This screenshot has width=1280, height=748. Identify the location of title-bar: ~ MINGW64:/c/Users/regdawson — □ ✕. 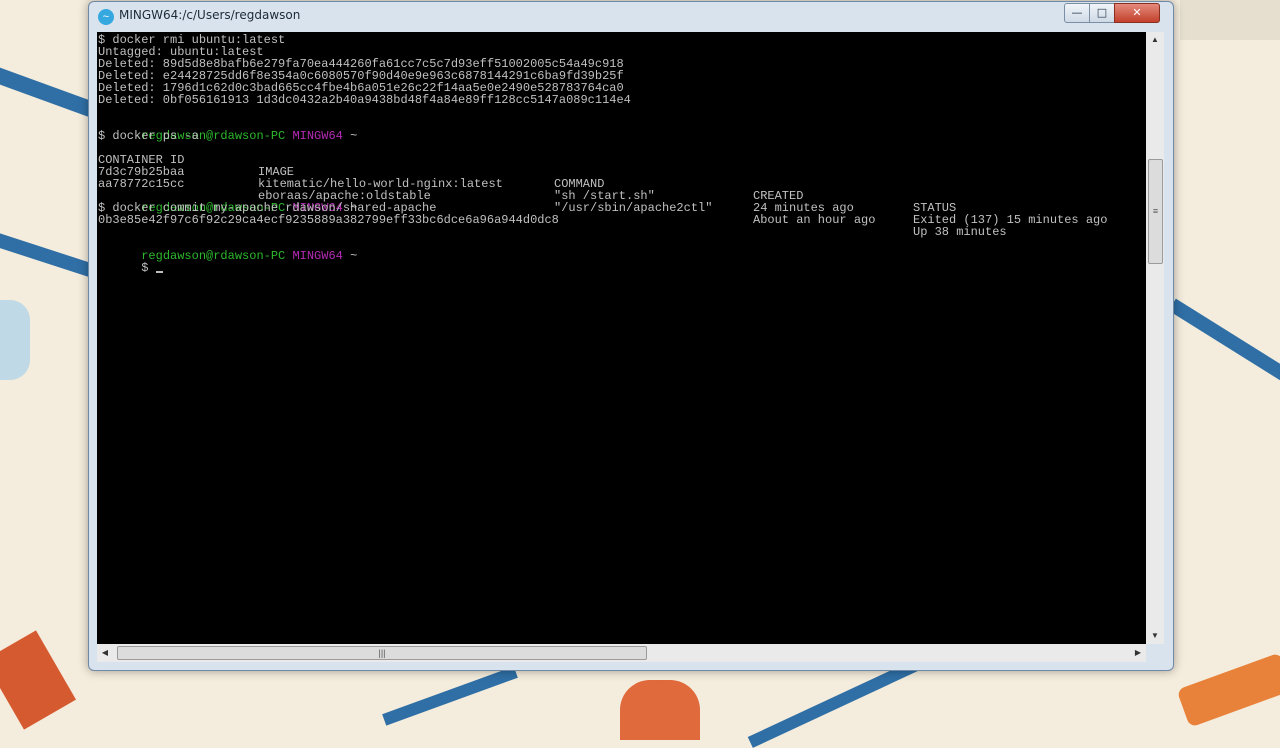
(631, 16).